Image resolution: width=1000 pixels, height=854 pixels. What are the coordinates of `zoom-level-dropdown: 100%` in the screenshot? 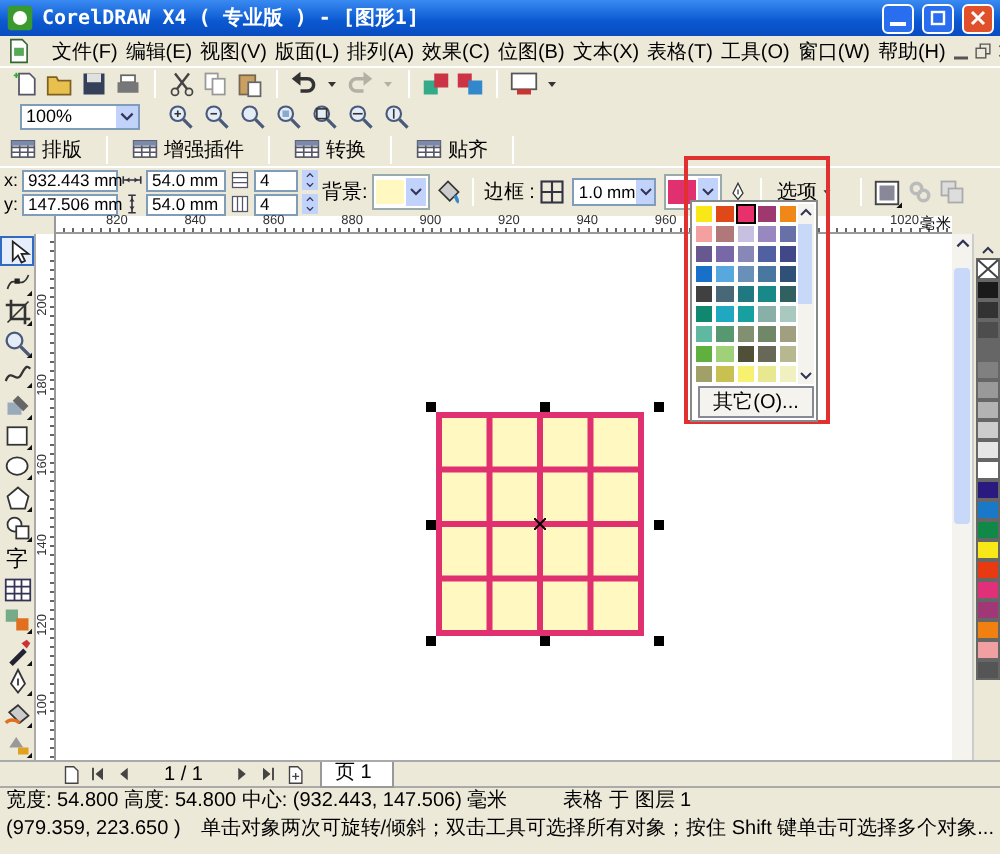 It's located at (80, 116).